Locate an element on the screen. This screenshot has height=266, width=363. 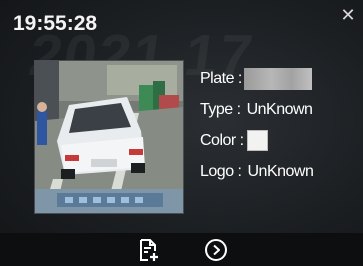
color-swatch is located at coordinates (257, 140).